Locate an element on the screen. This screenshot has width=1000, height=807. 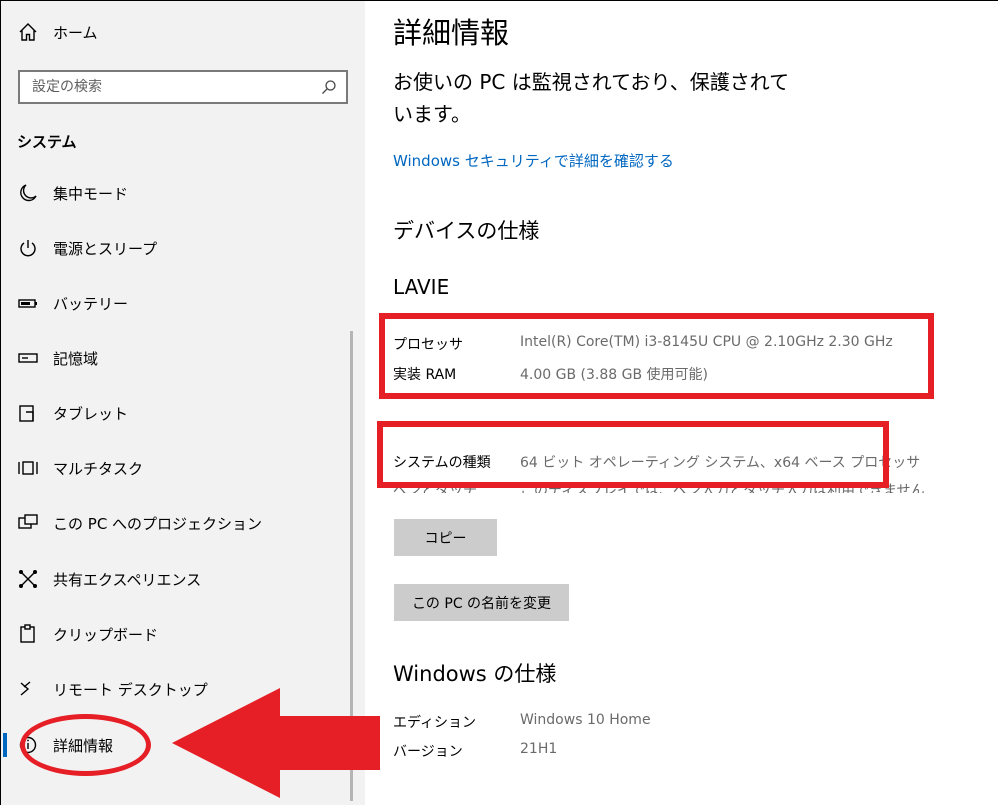
page-title: 詳細情報 is located at coordinates (451, 33).